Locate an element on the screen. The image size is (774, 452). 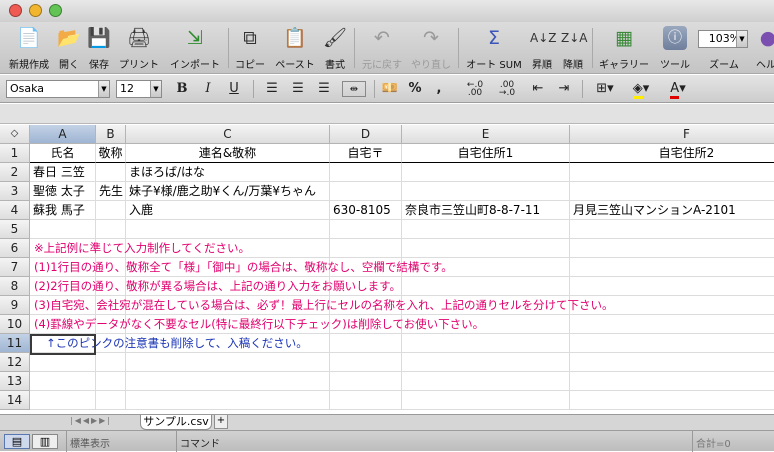
minimize-window-button is located at coordinates (35, 10).